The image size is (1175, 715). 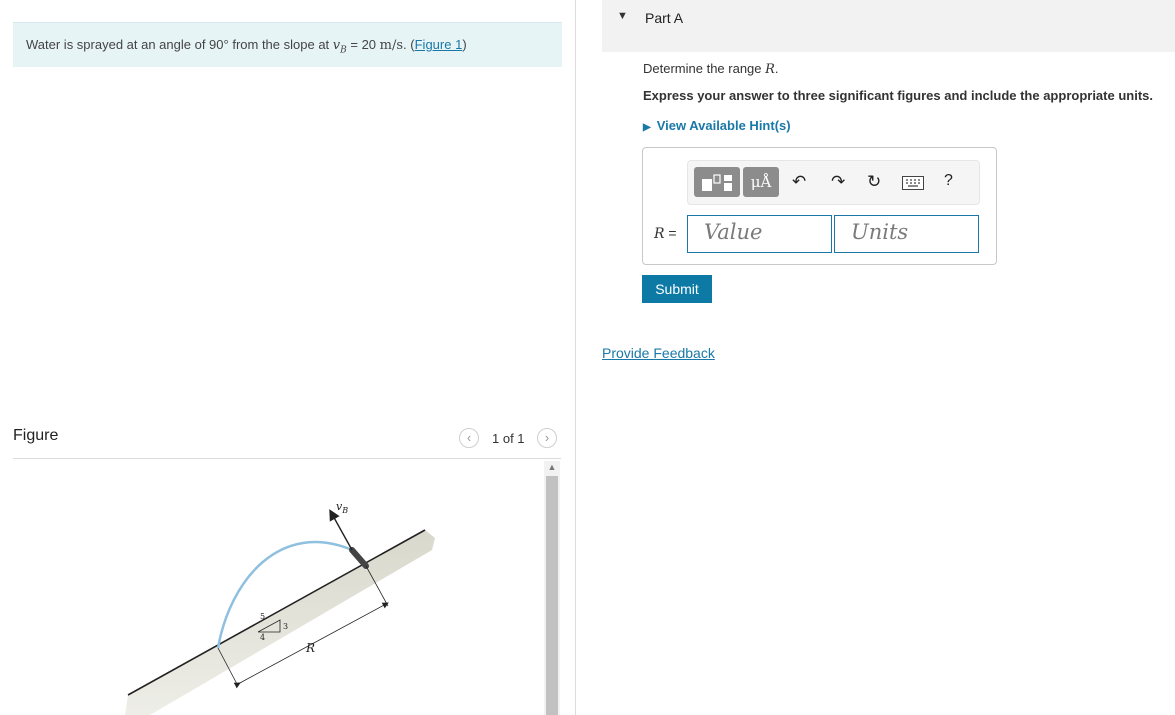 I want to click on velocity-symbol: vB, so click(x=339, y=47).